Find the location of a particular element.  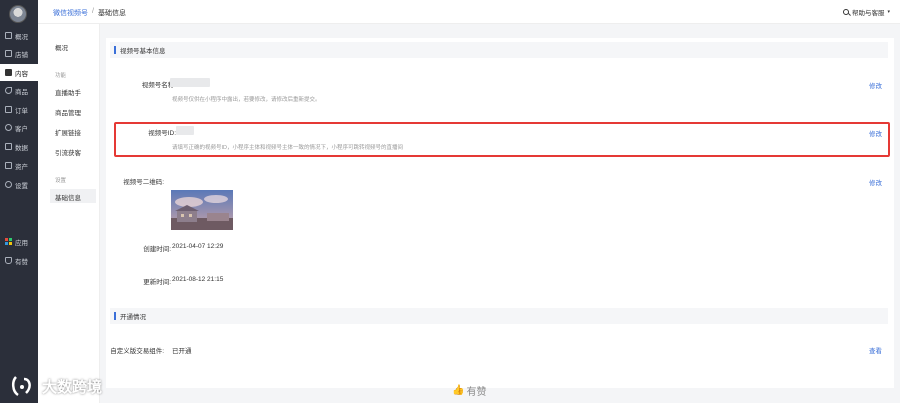

edit-qr-link: 修改 is located at coordinates (875, 182).